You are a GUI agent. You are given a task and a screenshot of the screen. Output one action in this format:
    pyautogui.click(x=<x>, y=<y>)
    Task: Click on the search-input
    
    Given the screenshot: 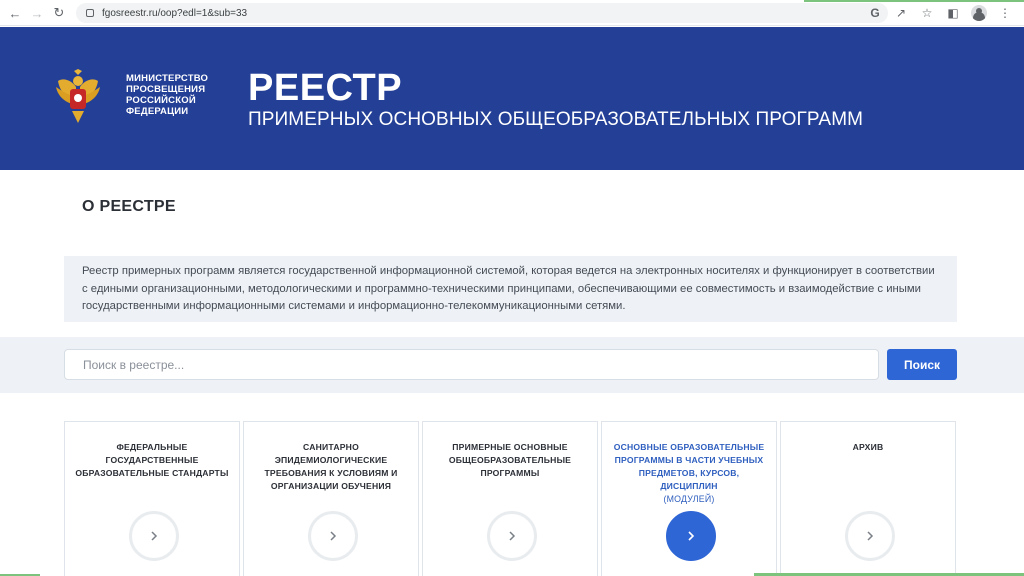 What is the action you would take?
    pyautogui.click(x=471, y=364)
    